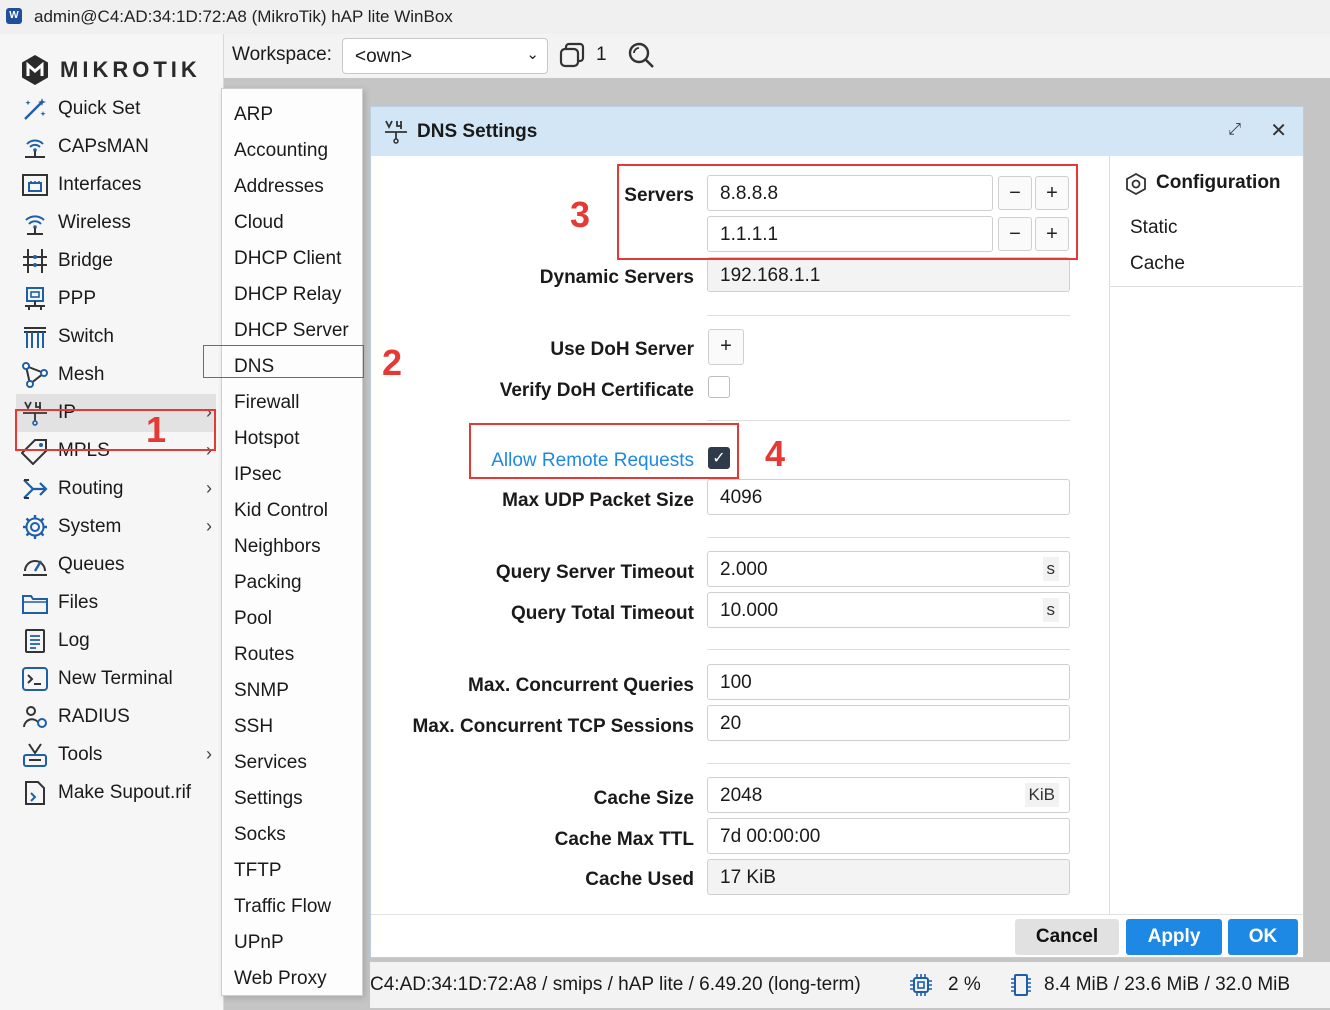 The height and width of the screenshot is (1010, 1330). What do you see at coordinates (573, 55) in the screenshot?
I see `windows-icon` at bounding box center [573, 55].